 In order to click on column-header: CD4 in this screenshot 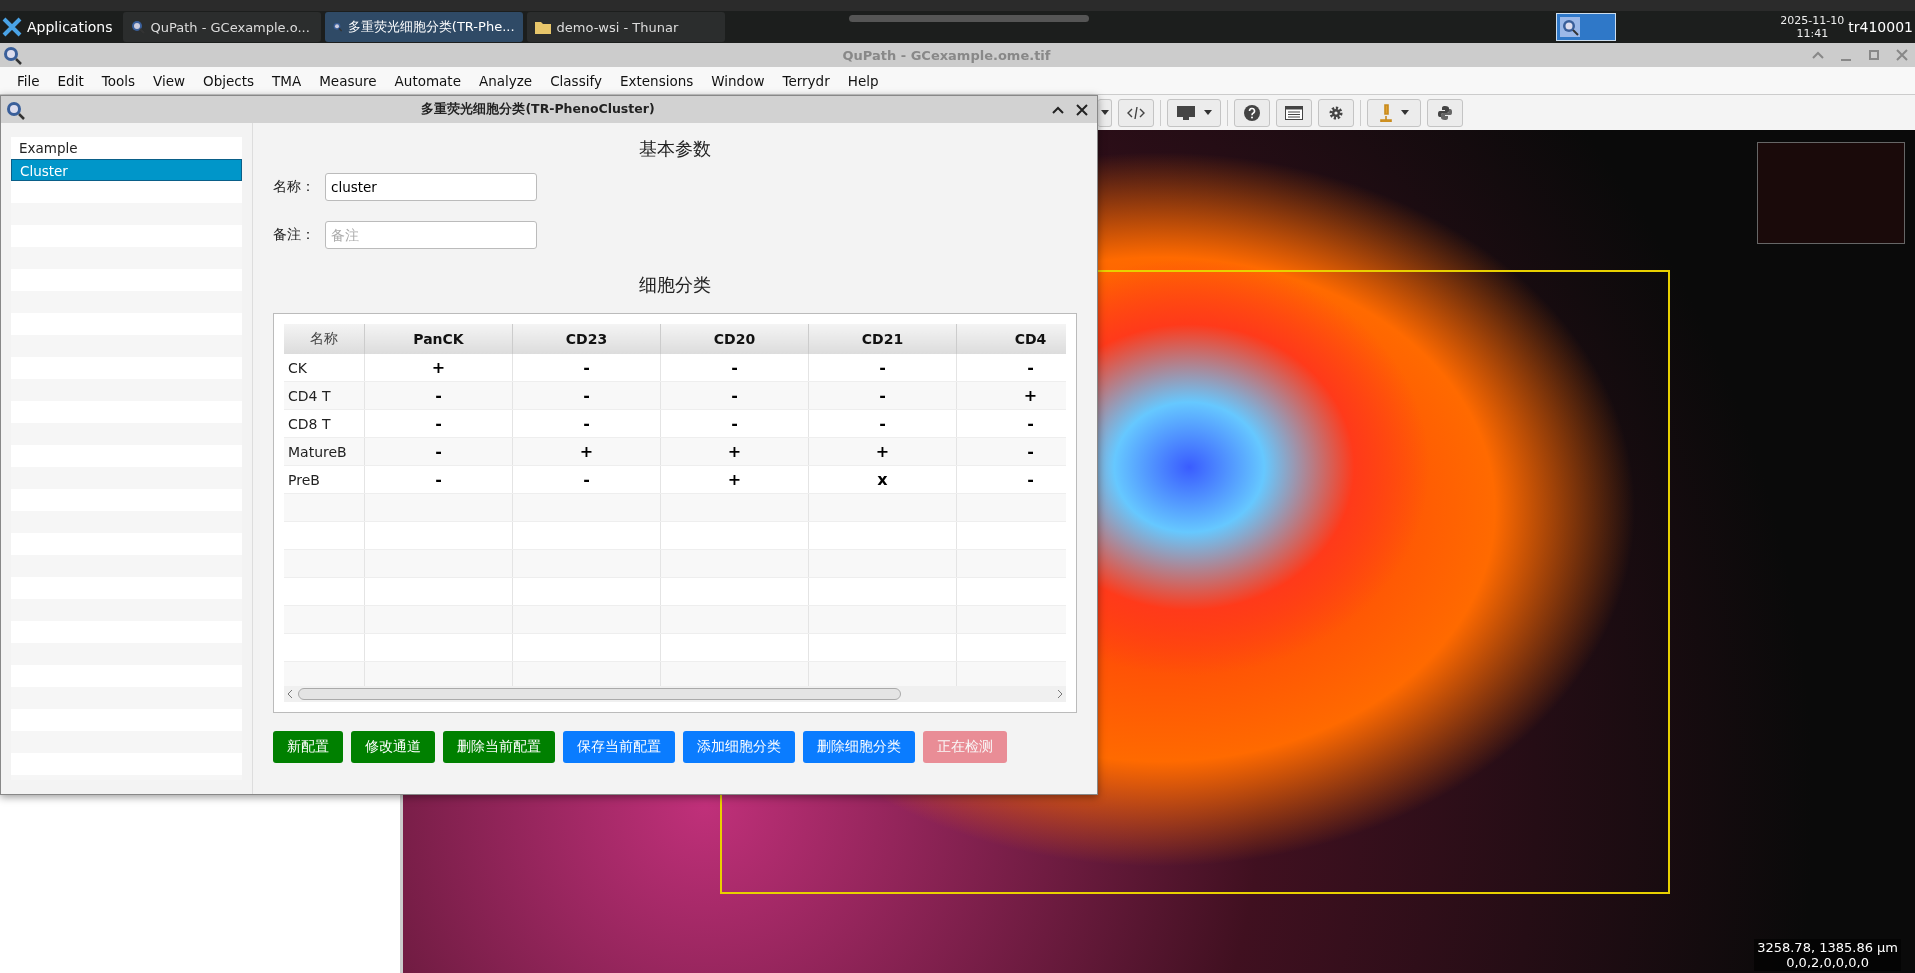, I will do `click(1011, 339)`.